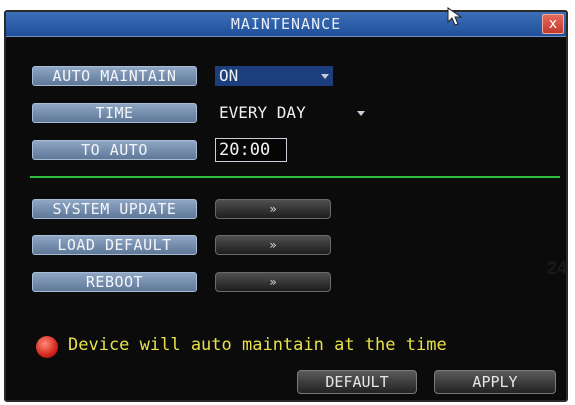 Image resolution: width=575 pixels, height=405 pixels. What do you see at coordinates (295, 177) in the screenshot?
I see `section-divider` at bounding box center [295, 177].